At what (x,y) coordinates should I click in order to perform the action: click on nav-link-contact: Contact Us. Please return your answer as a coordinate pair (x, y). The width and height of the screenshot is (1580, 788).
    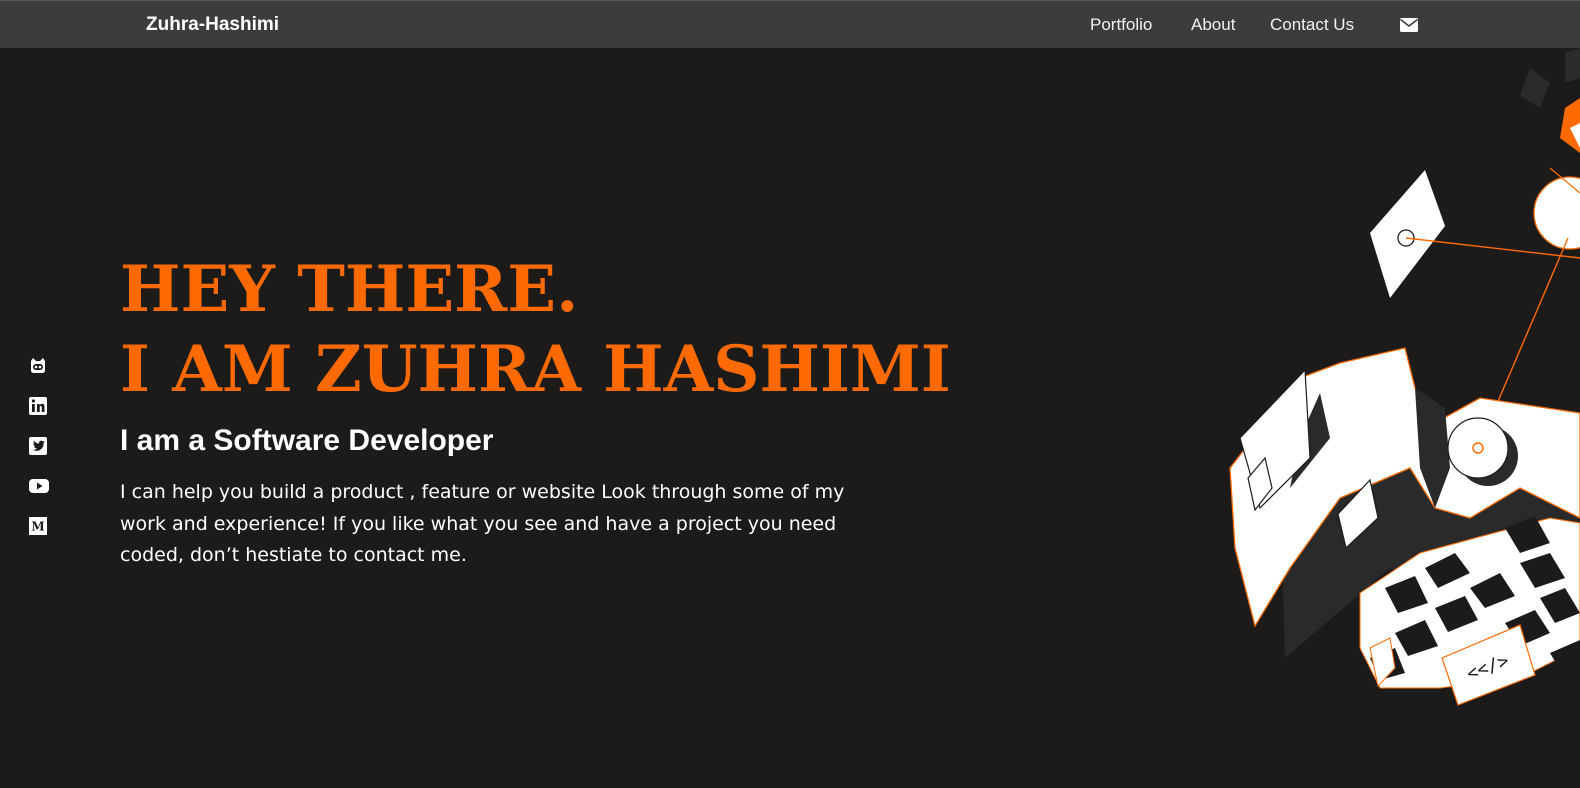
    Looking at the image, I should click on (1312, 25).